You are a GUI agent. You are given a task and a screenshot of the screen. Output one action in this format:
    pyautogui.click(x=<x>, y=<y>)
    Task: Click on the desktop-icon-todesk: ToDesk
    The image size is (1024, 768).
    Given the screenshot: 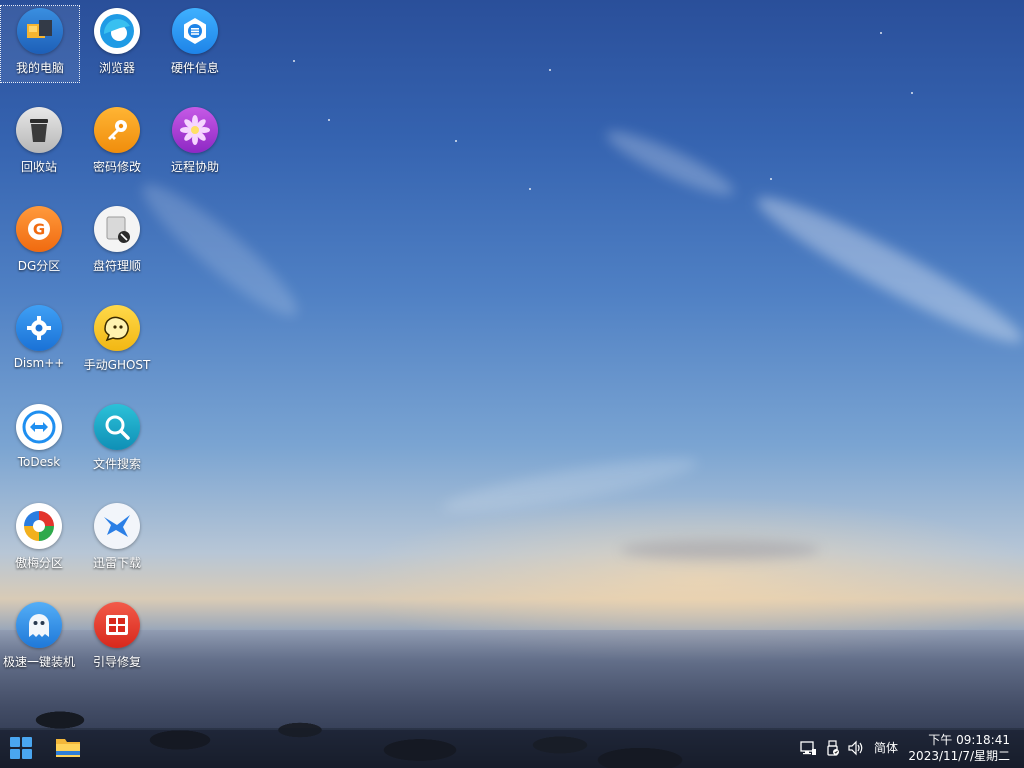 What is the action you would take?
    pyautogui.click(x=39, y=440)
    